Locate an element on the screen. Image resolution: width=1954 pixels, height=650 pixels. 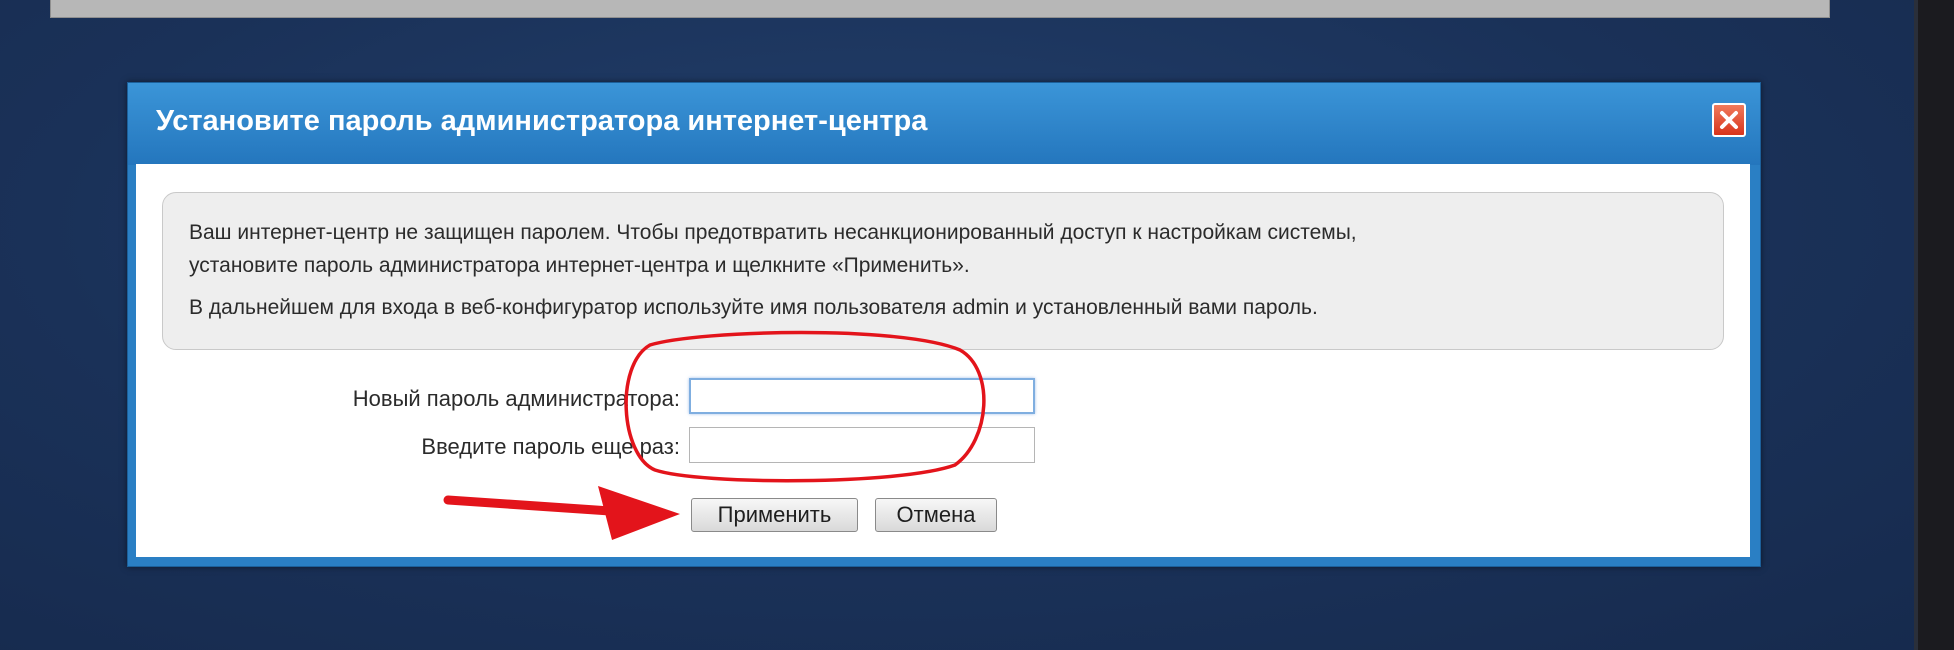
cancel-button: Отмена is located at coordinates (936, 515).